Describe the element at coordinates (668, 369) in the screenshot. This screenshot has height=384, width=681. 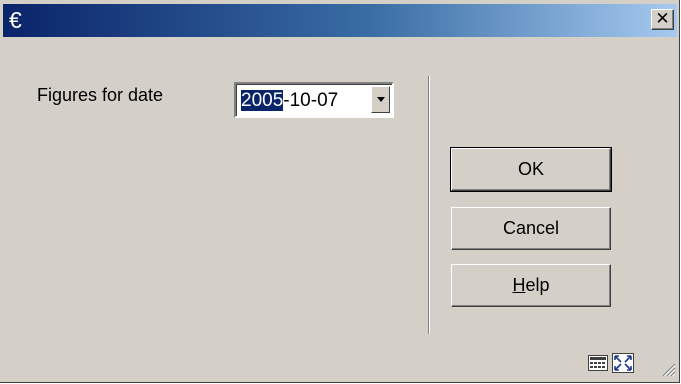
I see `size-grip-icon` at that location.